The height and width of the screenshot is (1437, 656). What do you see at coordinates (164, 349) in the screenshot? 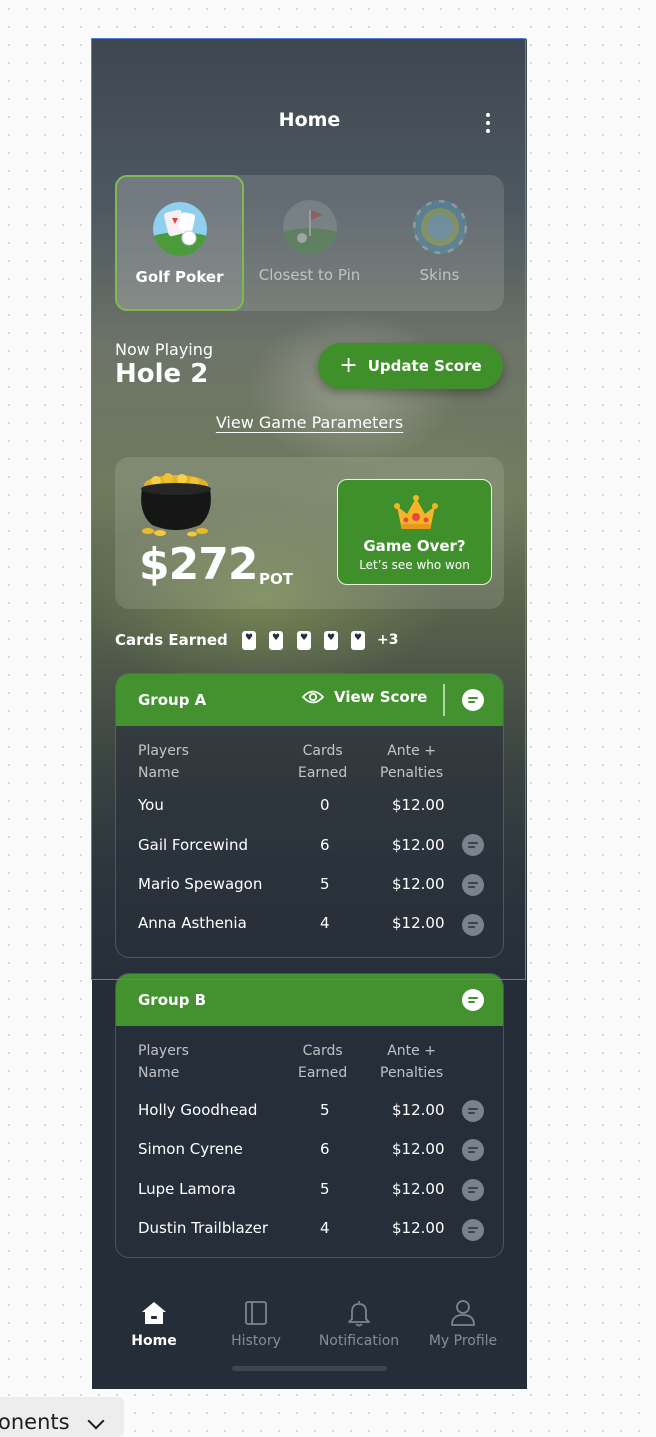
I see `now-playing-label: Now Playing` at bounding box center [164, 349].